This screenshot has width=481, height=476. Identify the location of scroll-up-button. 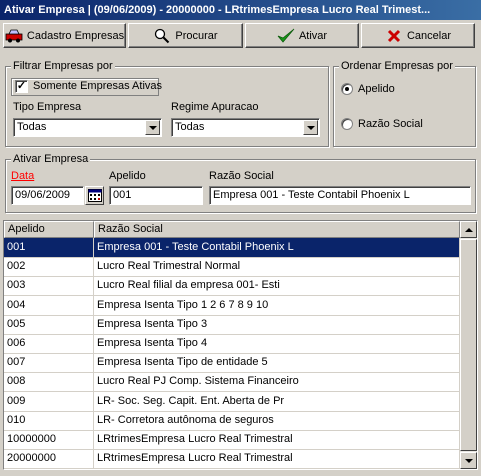
(468, 229).